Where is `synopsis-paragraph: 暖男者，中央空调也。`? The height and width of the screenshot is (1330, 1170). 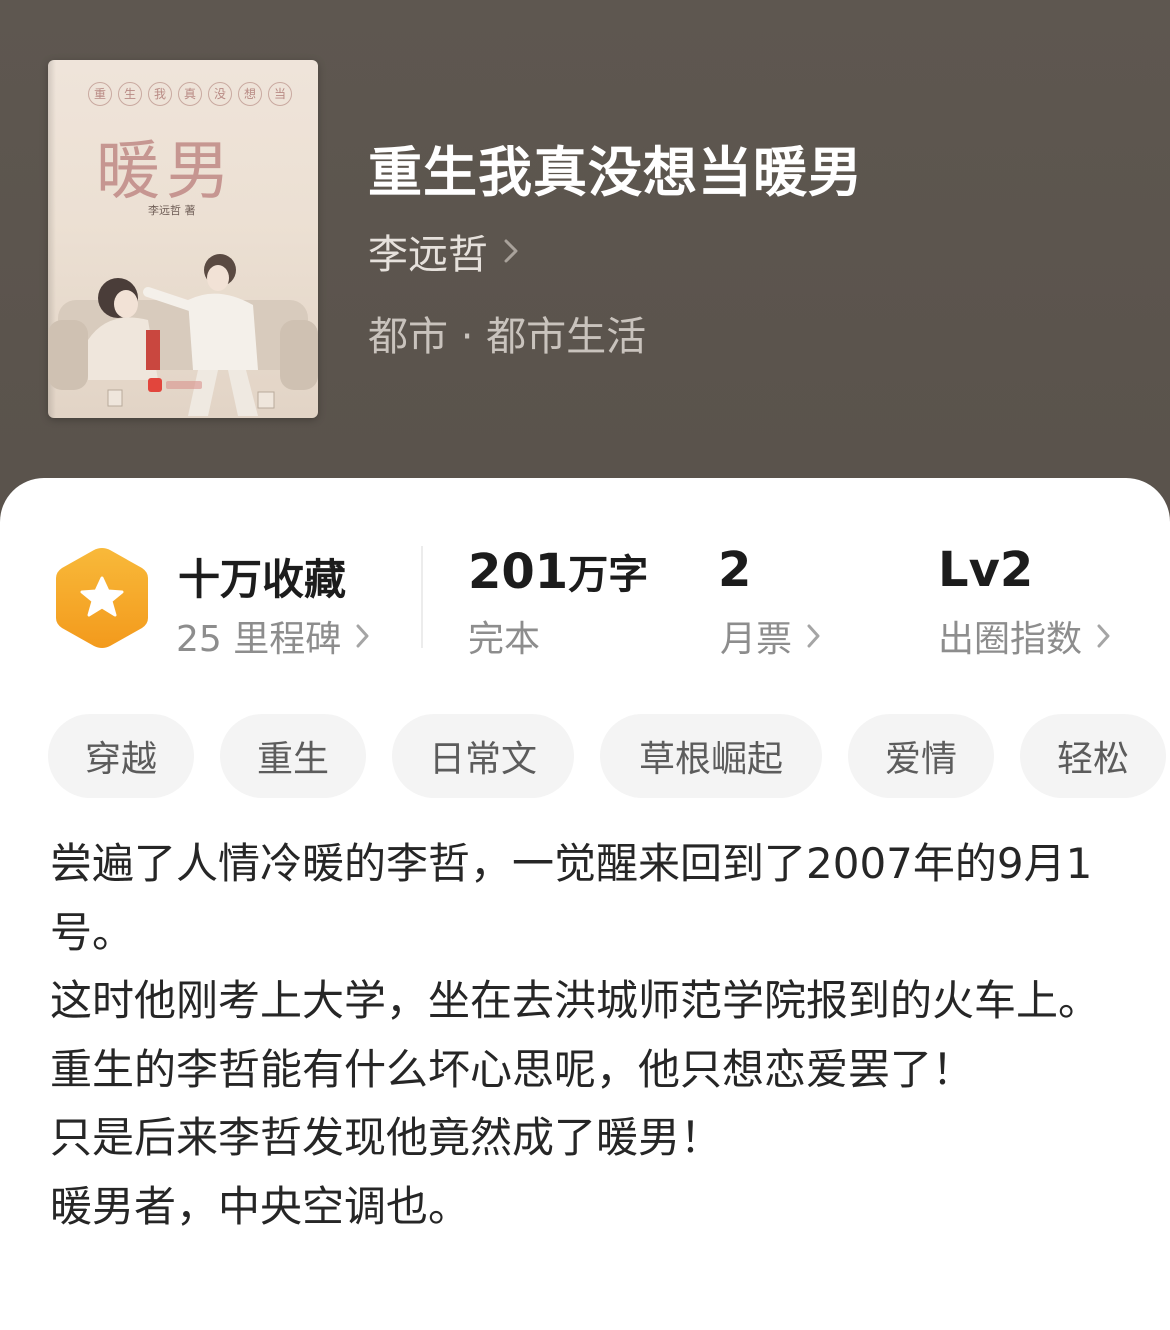
synopsis-paragraph: 暖男者，中央空调也。 is located at coordinates (260, 1206).